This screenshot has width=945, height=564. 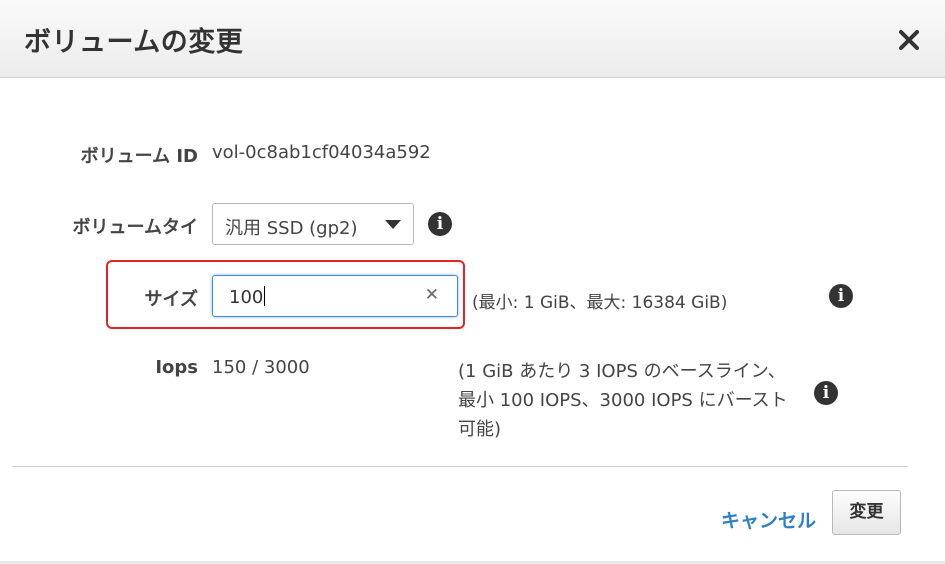 What do you see at coordinates (261, 367) in the screenshot?
I see `iops-value: 150 / 3000` at bounding box center [261, 367].